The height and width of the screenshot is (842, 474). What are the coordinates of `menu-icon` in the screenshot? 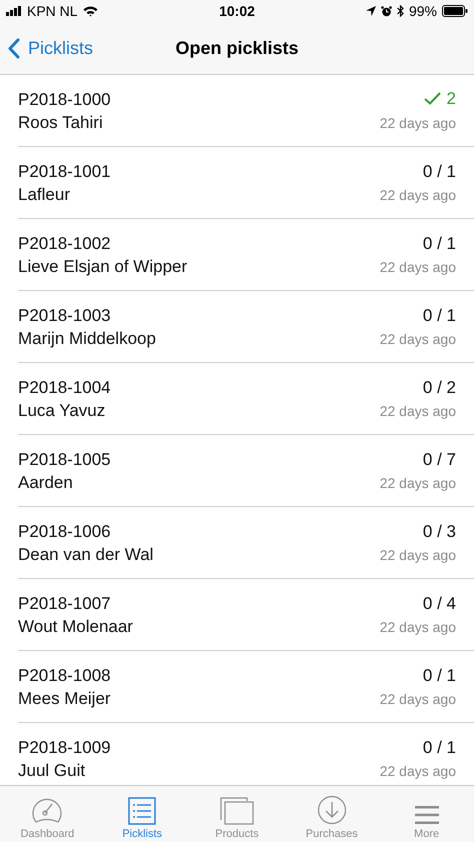 It's located at (426, 815).